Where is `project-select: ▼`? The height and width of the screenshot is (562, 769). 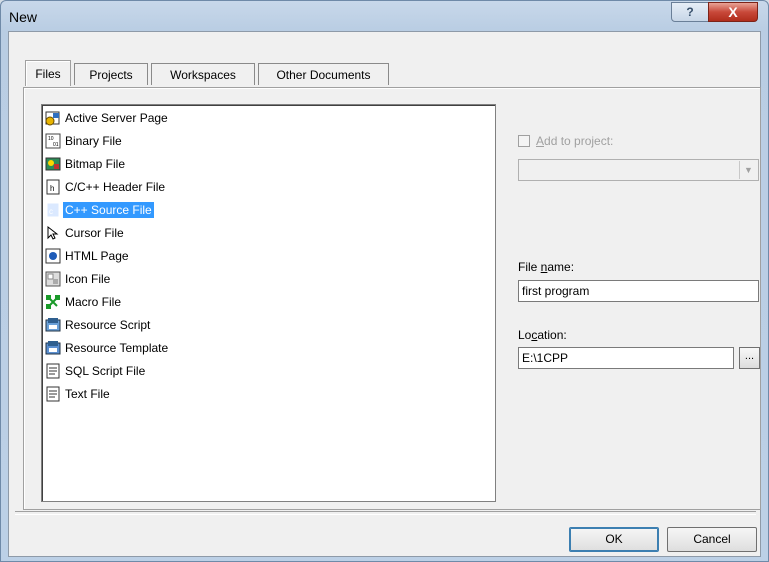 project-select: ▼ is located at coordinates (638, 170).